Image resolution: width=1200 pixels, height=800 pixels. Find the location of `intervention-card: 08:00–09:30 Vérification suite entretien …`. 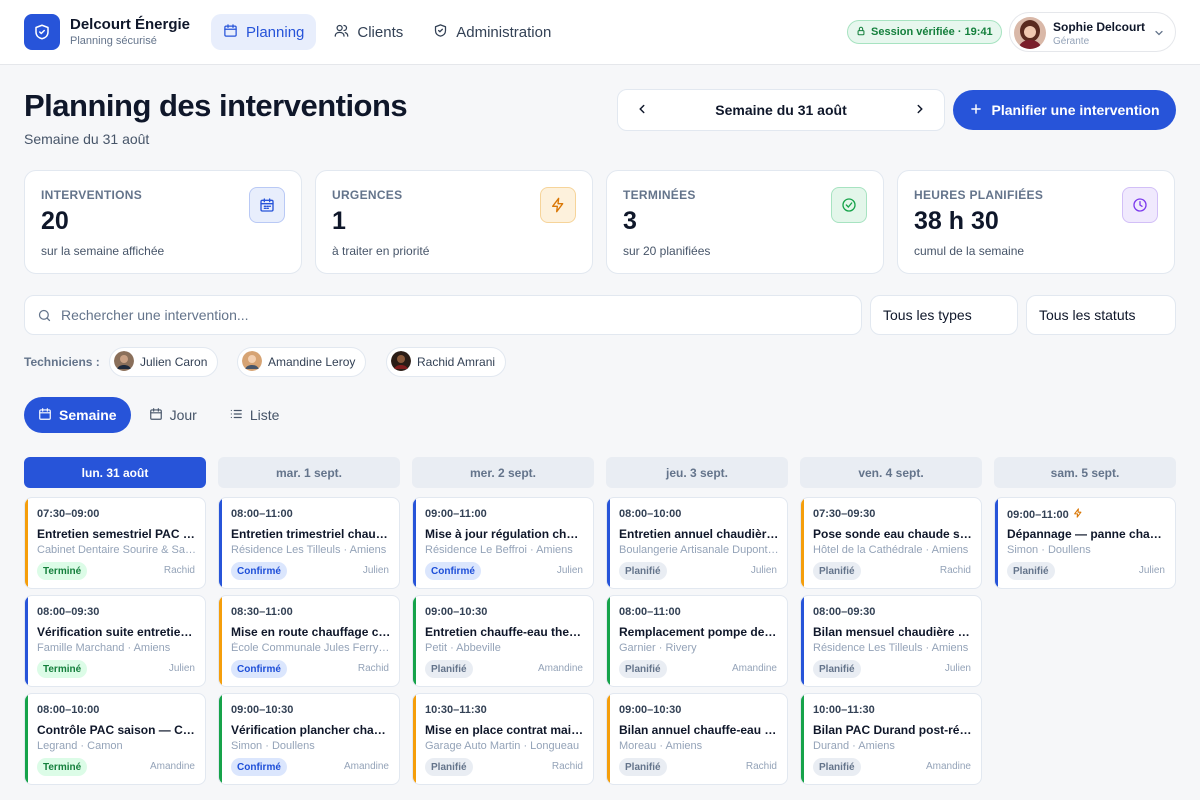

intervention-card: 08:00–09:30 Vérification suite entretien … is located at coordinates (115, 641).